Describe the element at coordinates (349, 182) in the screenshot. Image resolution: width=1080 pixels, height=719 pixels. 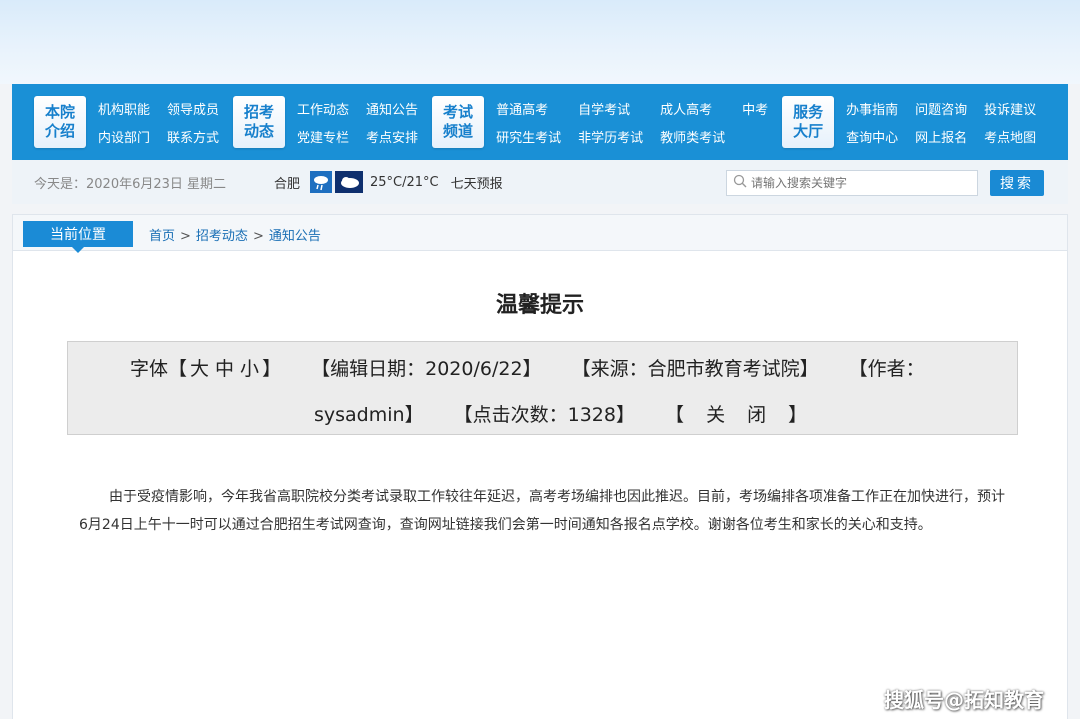
I see `cloudy-icon` at that location.